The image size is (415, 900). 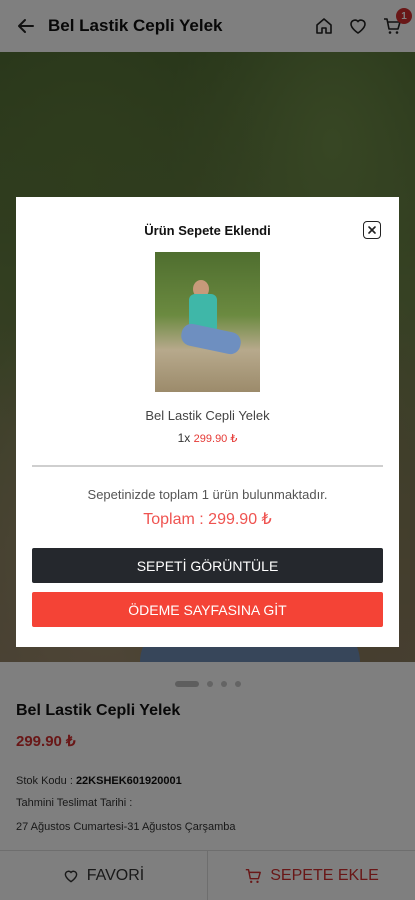 I want to click on close-button, so click(x=372, y=230).